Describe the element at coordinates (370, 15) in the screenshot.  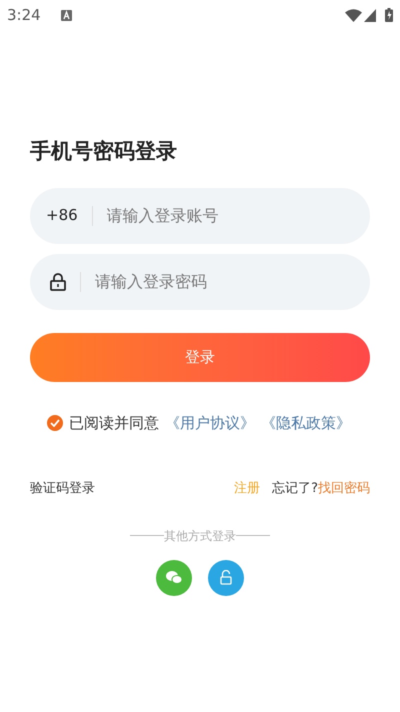
I see `signal-icon` at that location.